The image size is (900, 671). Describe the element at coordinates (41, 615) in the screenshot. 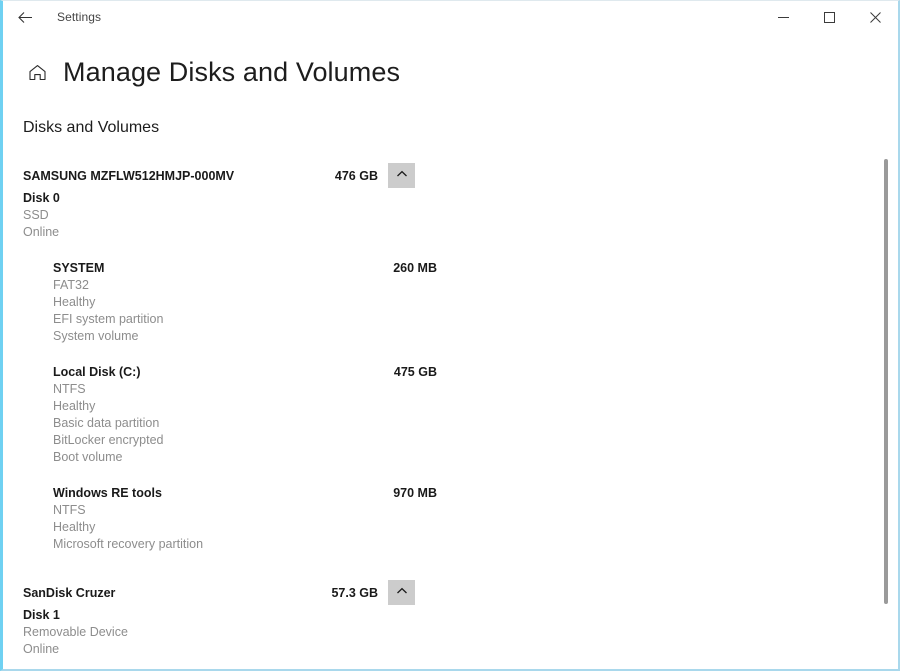

I see `disk-number: Disk 1` at that location.